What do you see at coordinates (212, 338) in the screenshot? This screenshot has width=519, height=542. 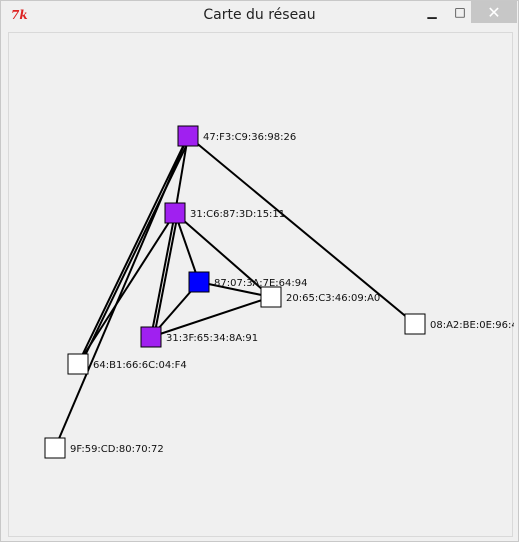 I see `node-label: 31:3F:65:34:8A:91` at bounding box center [212, 338].